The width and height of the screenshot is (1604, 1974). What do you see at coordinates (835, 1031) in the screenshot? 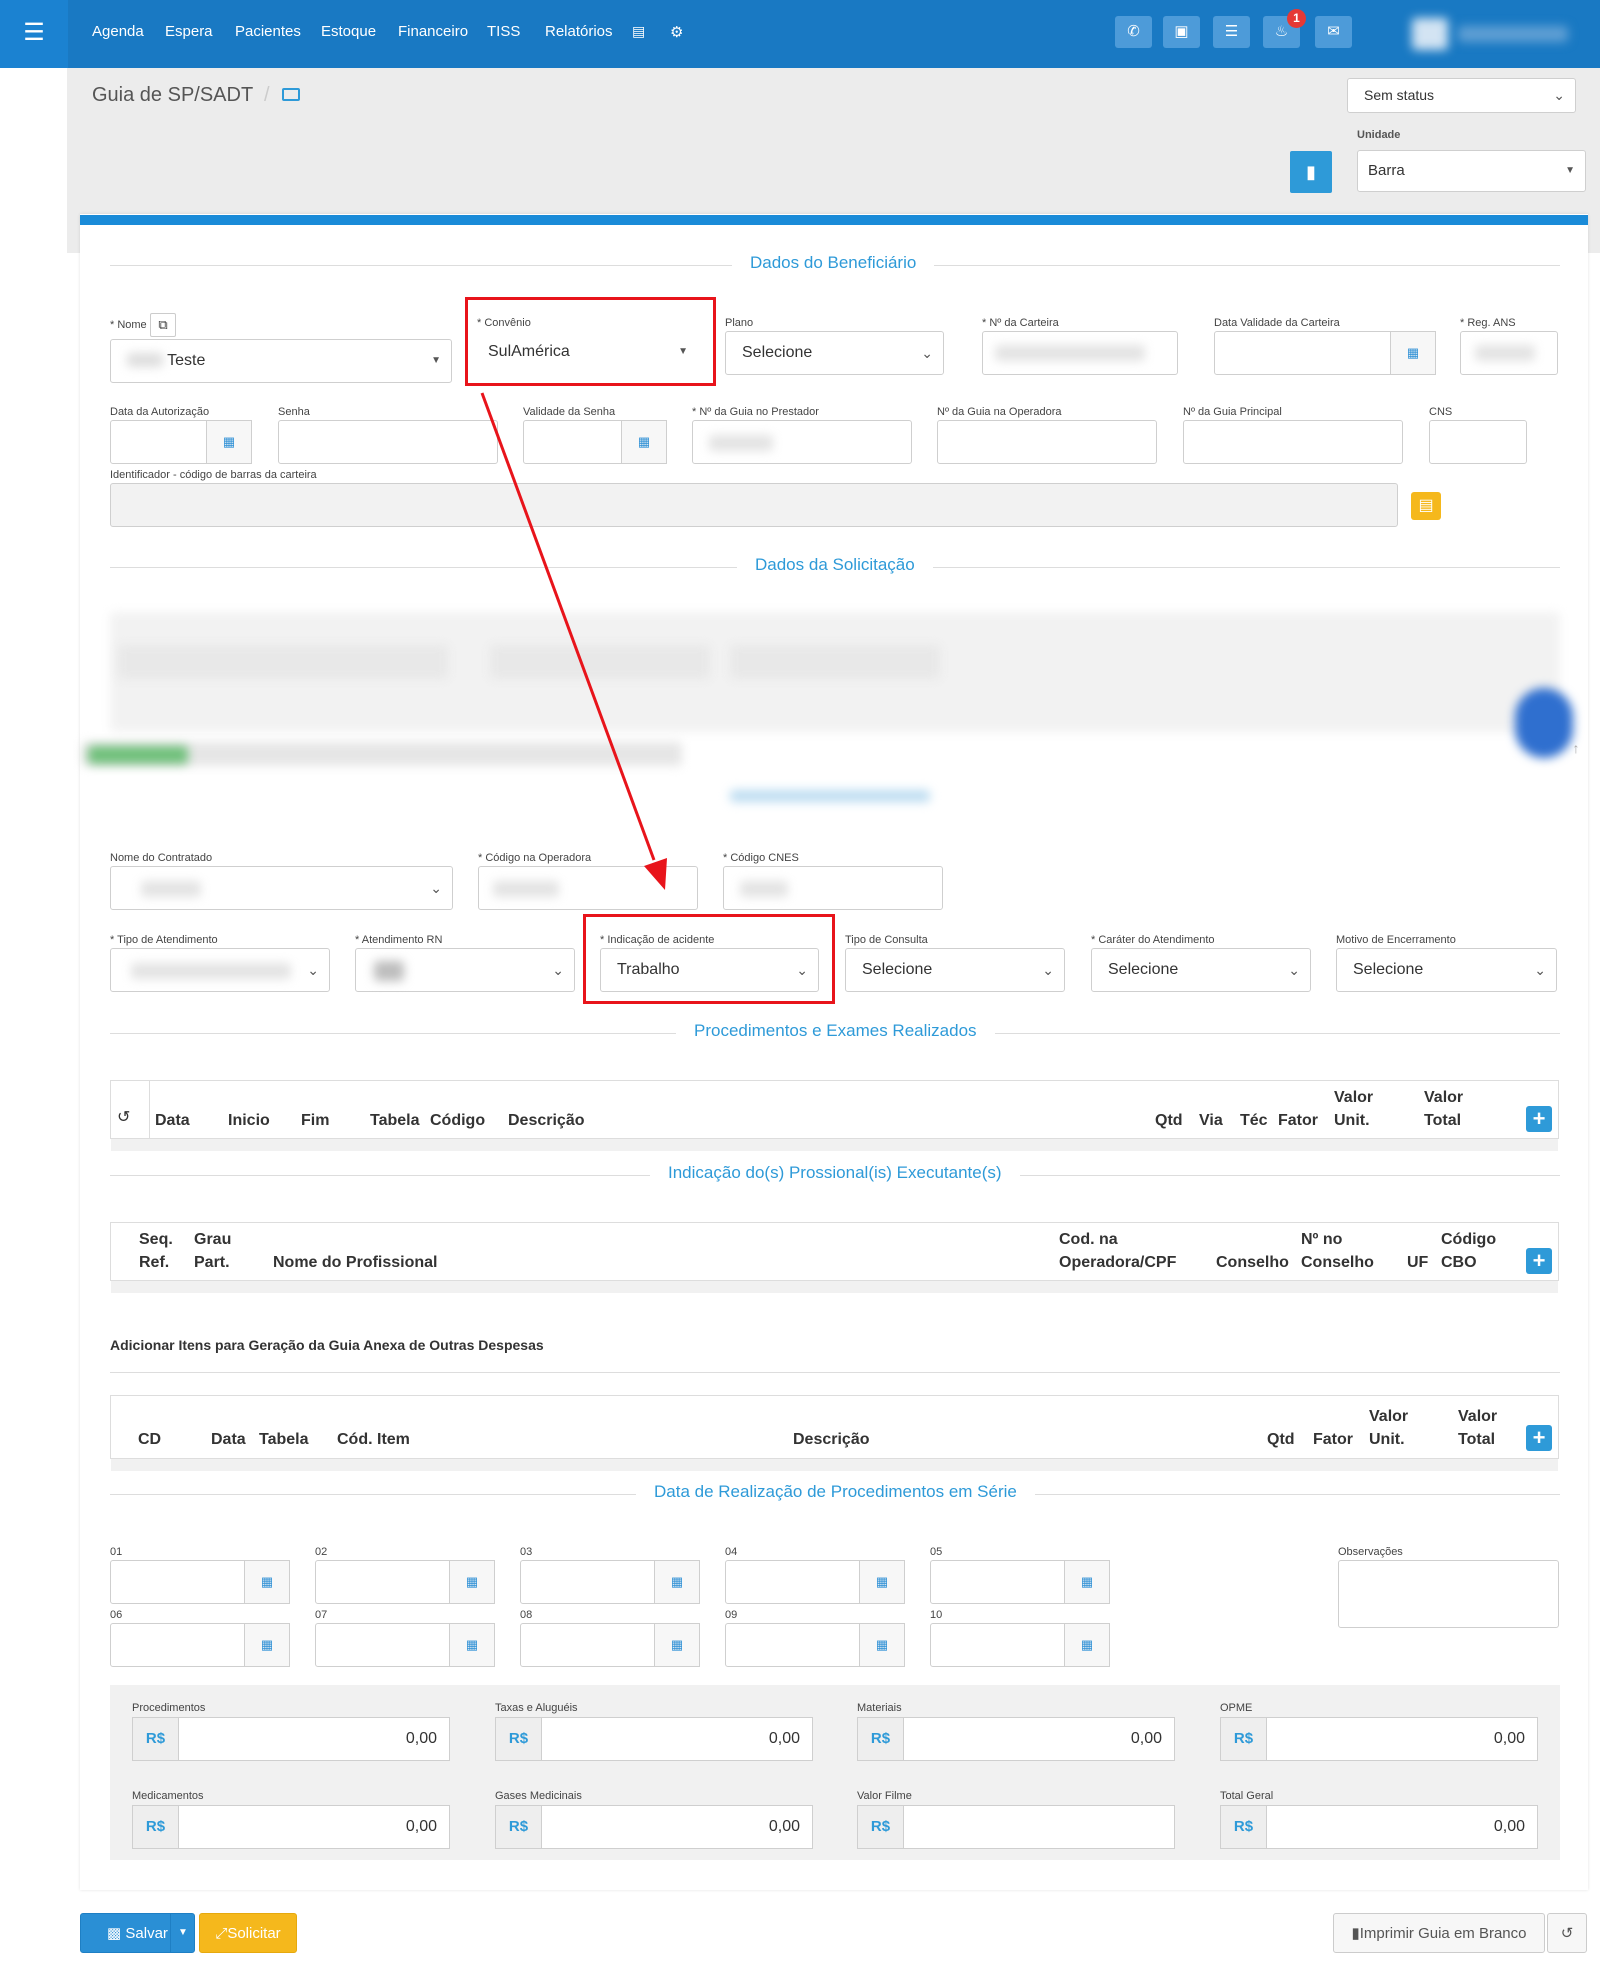
I see `section-procedimentos: Procedimentos e Exames Realizados` at bounding box center [835, 1031].